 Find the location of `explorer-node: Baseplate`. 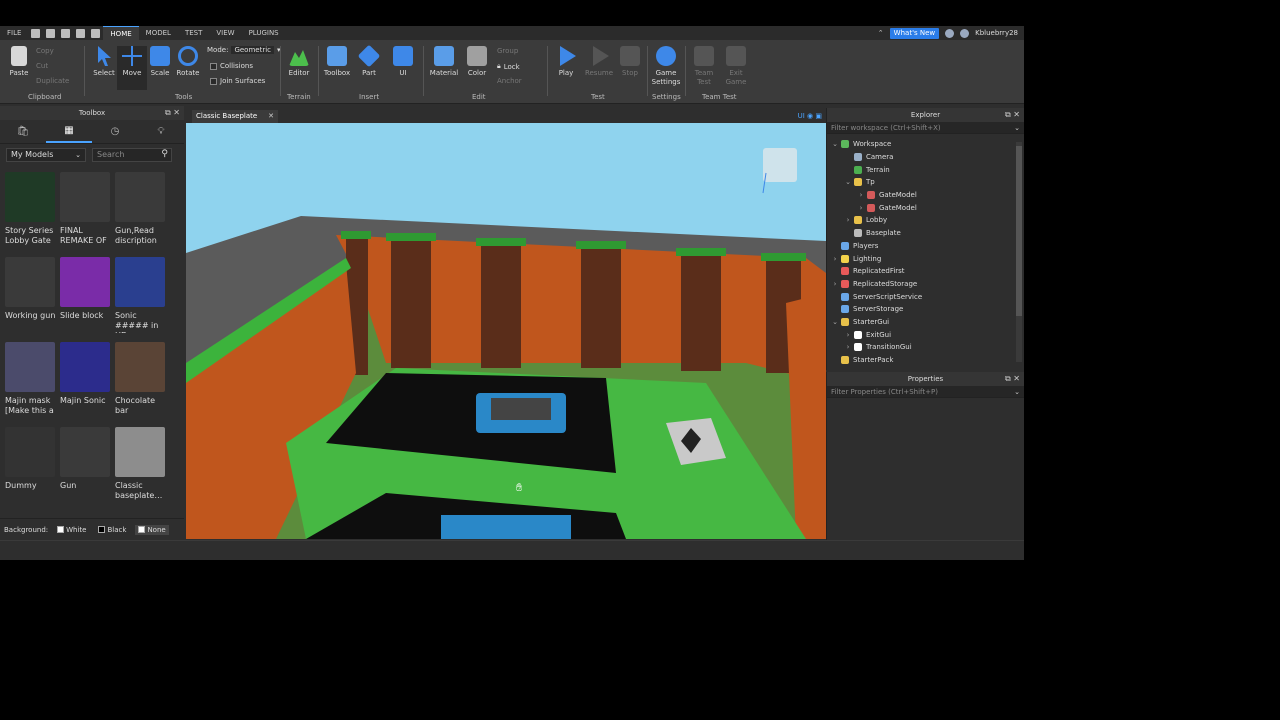

explorer-node: Baseplate is located at coordinates (925, 233).